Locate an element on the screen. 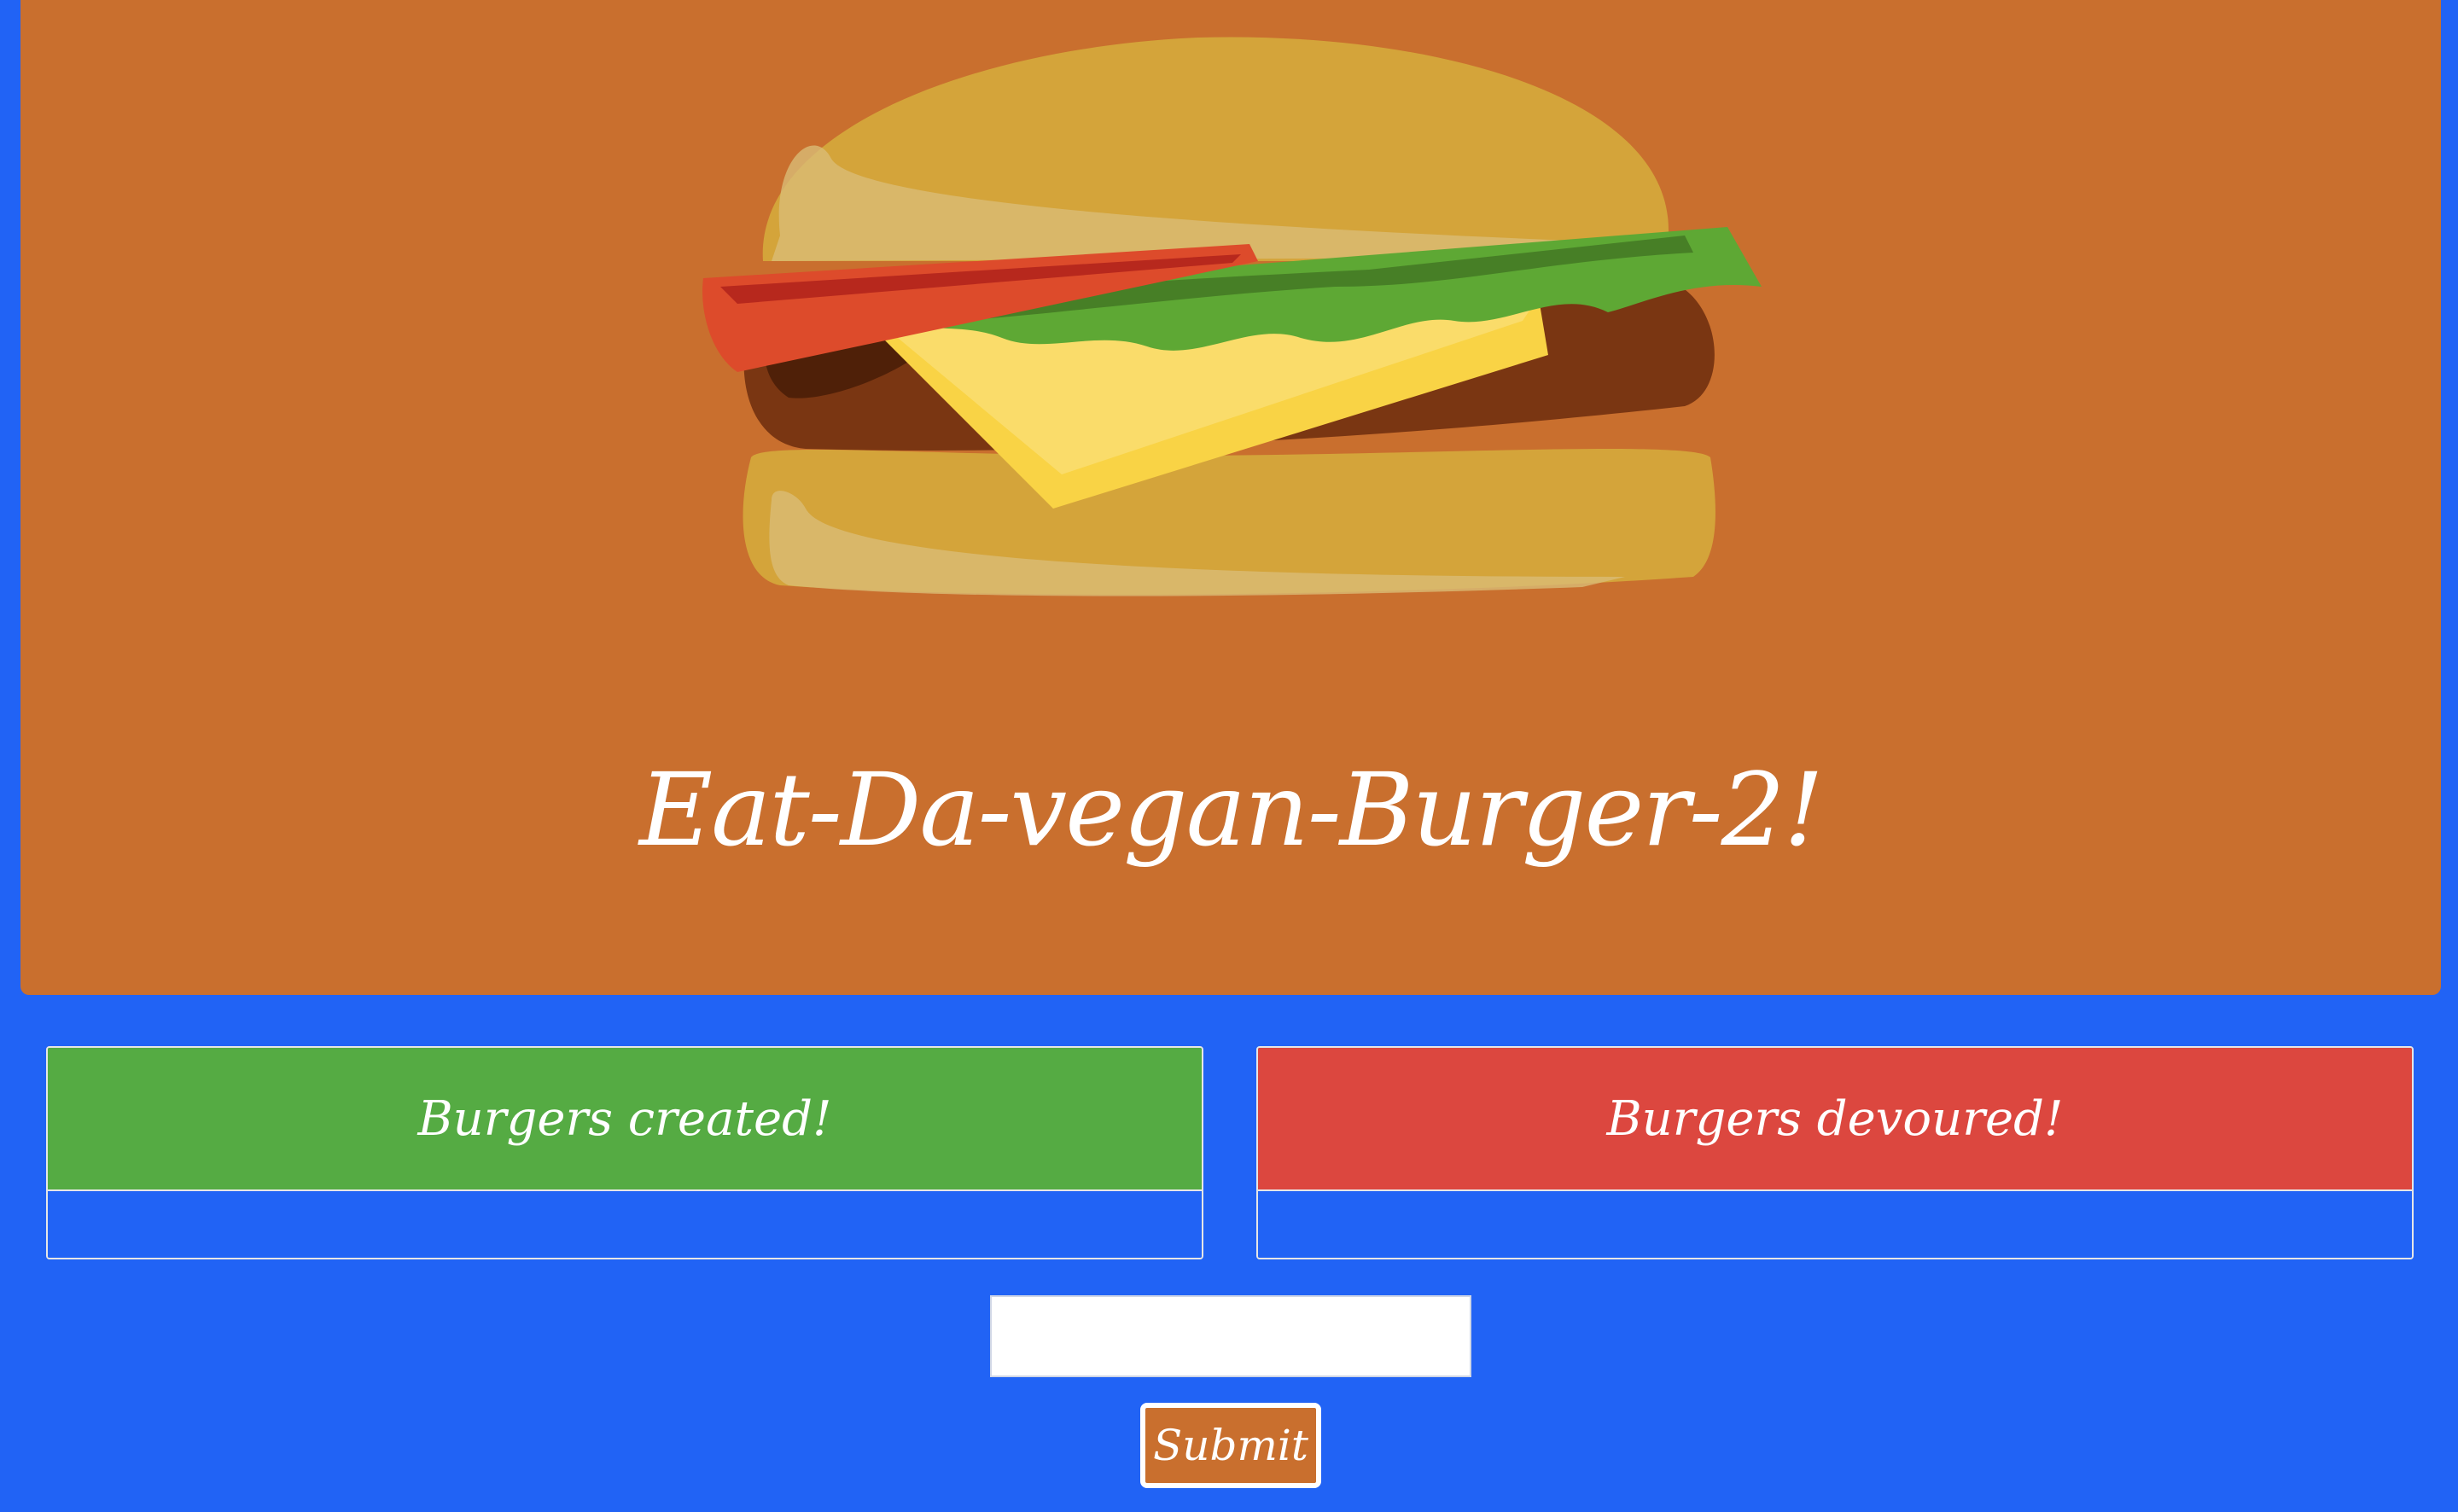 The height and width of the screenshot is (1512, 2458). burgers-created-heading: Burgers created! is located at coordinates (625, 1119).